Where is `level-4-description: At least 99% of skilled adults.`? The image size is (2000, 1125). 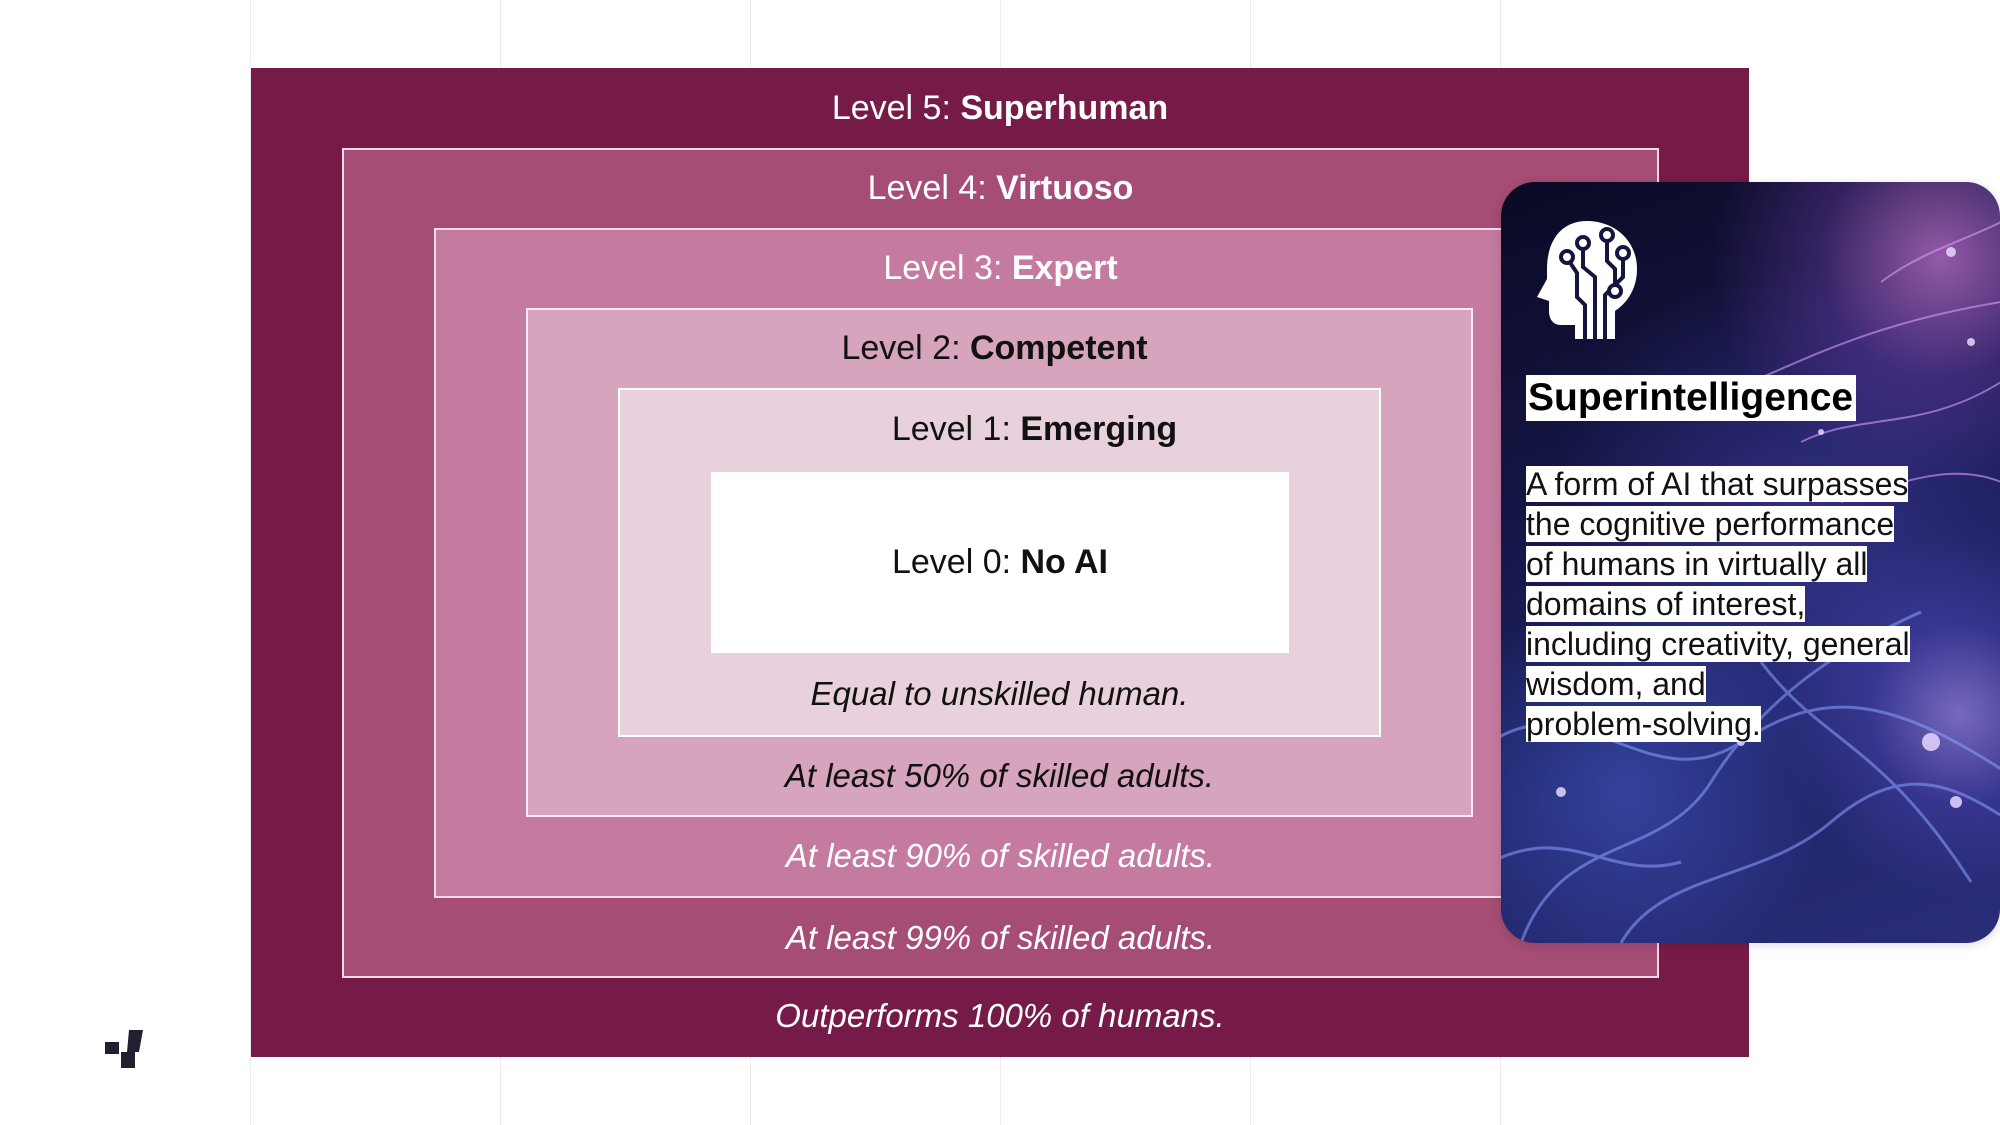 level-4-description: At least 99% of skilled adults. is located at coordinates (1000, 937).